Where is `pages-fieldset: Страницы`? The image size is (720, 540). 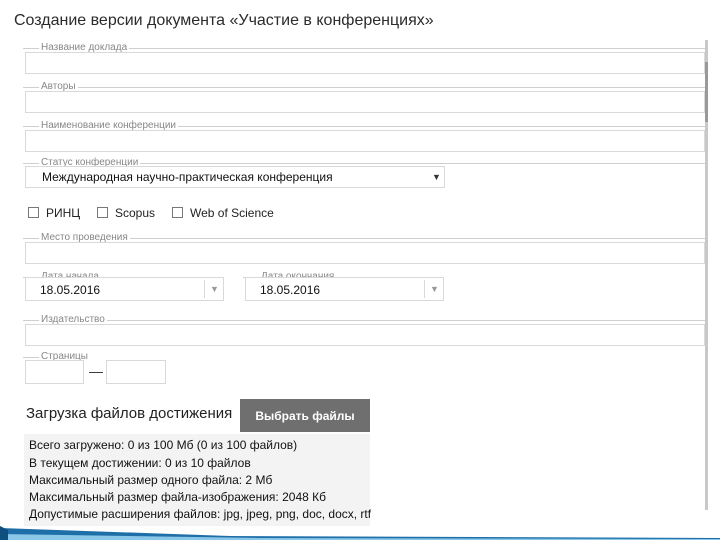 pages-fieldset: Страницы is located at coordinates (56, 357).